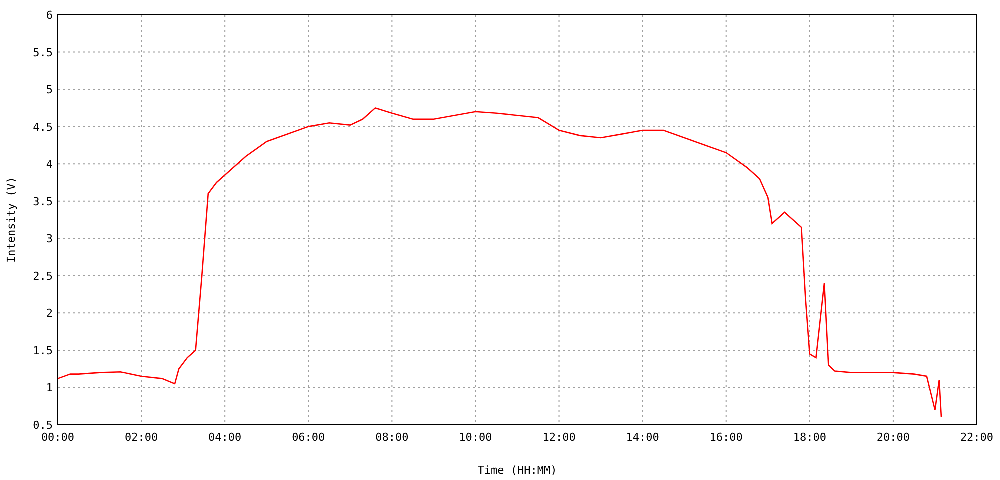 The image size is (1000, 480). Describe the element at coordinates (49, 239) in the screenshot. I see `y-tick-label: 3` at that location.